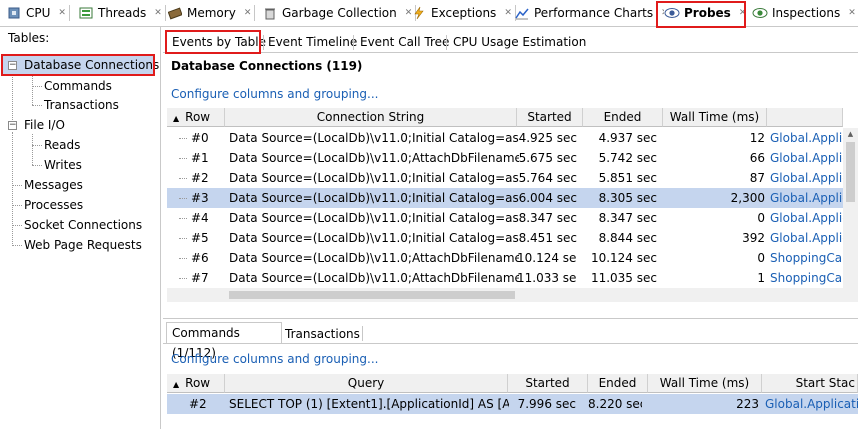 Image resolution: width=858 pixels, height=429 pixels. What do you see at coordinates (627, 178) in the screenshot?
I see `cell-ended: 5.851 sec` at bounding box center [627, 178].